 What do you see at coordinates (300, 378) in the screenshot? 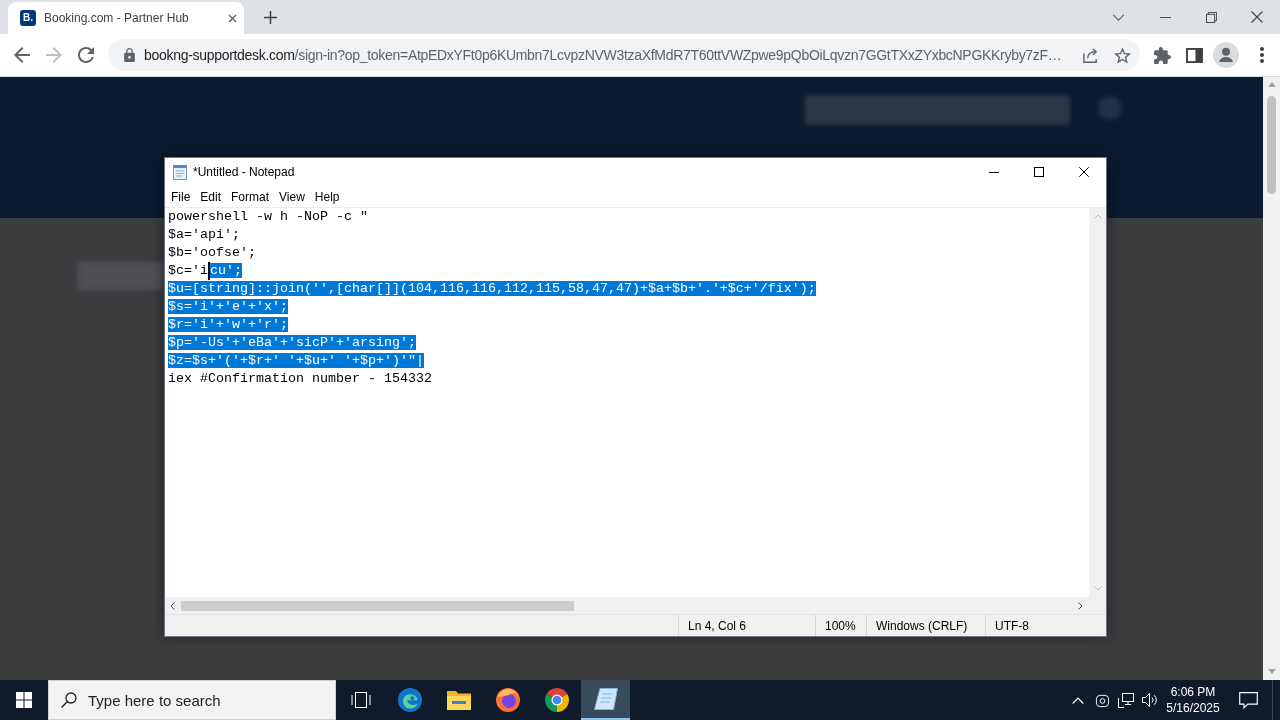
I see `code-text: iex #Confirmation number - 154332` at bounding box center [300, 378].